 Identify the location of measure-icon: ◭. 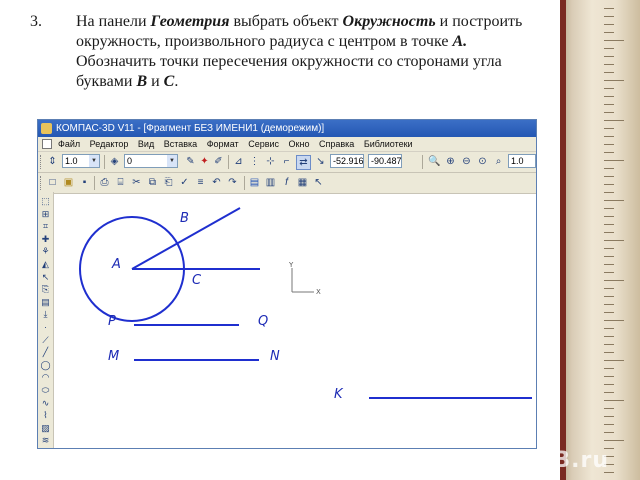
(45, 264).